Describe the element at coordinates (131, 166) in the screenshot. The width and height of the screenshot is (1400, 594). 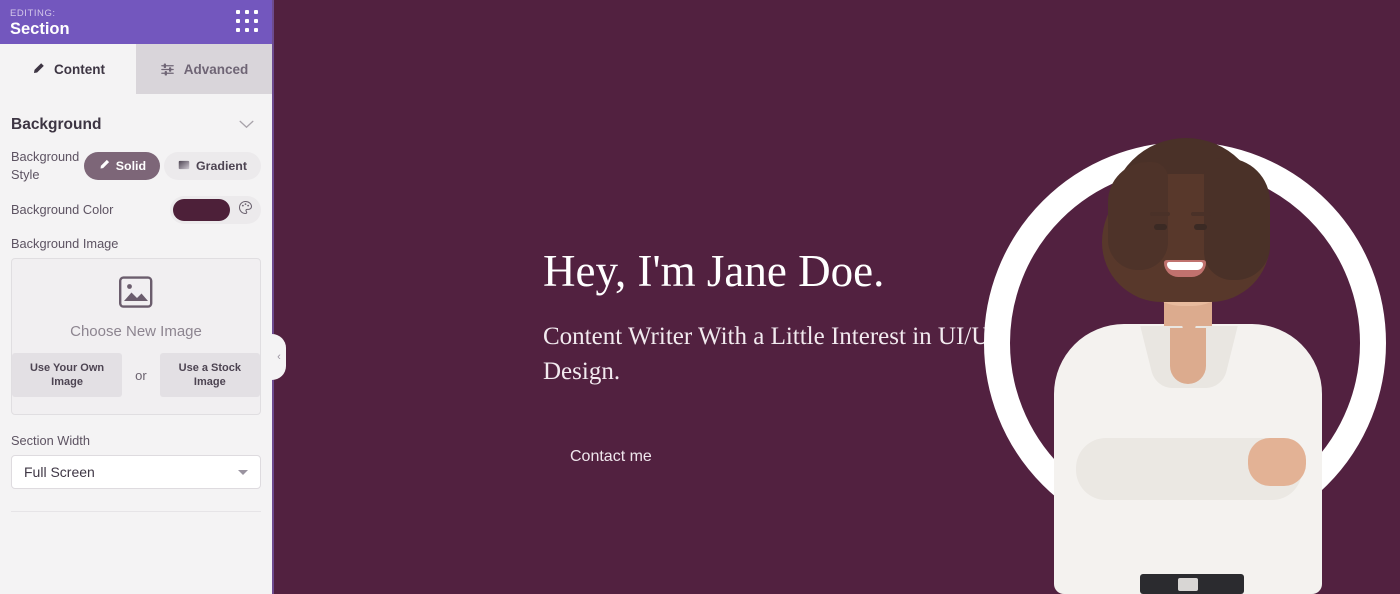
I see `background-style-solid-label: Solid` at that location.